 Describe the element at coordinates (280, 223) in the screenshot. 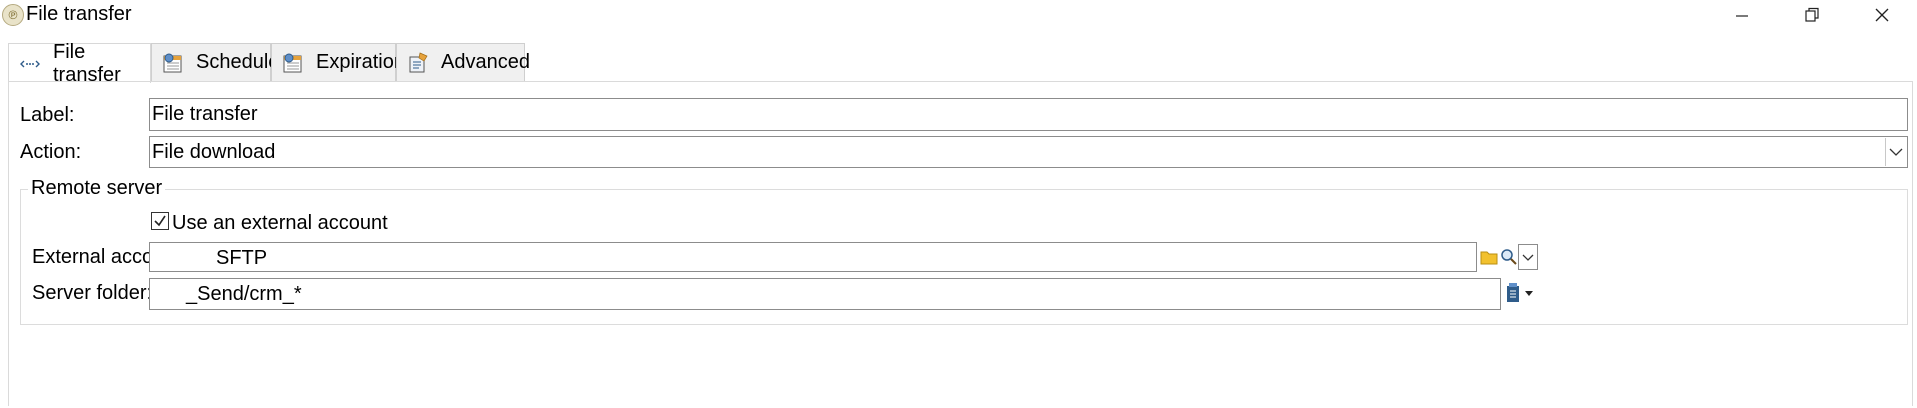

I see `use-external-account-label: Use an external account` at that location.